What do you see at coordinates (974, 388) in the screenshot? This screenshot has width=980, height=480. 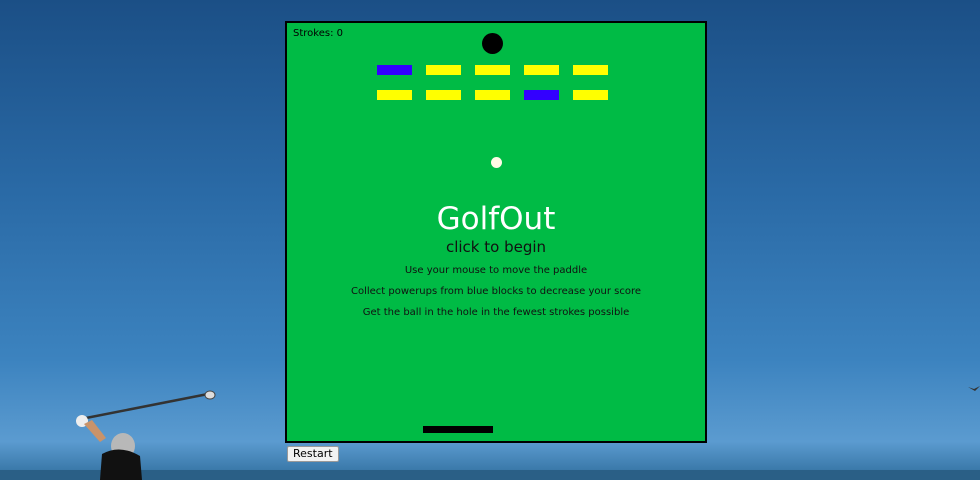 I see `bird-silhouette` at bounding box center [974, 388].